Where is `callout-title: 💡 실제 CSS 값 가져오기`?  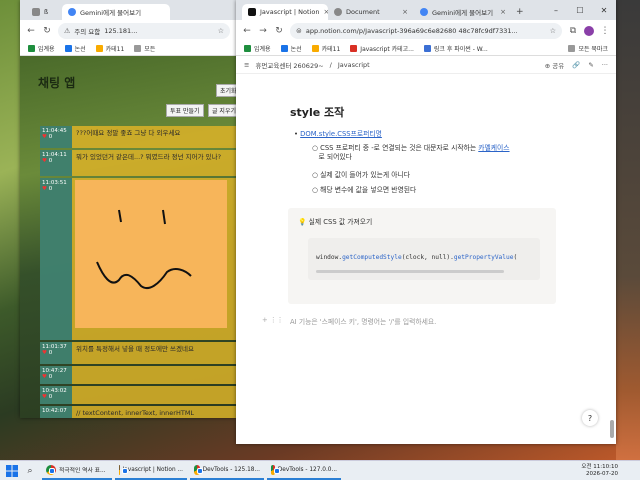 callout-title: 💡 실제 CSS 값 가져오기 is located at coordinates (335, 222).